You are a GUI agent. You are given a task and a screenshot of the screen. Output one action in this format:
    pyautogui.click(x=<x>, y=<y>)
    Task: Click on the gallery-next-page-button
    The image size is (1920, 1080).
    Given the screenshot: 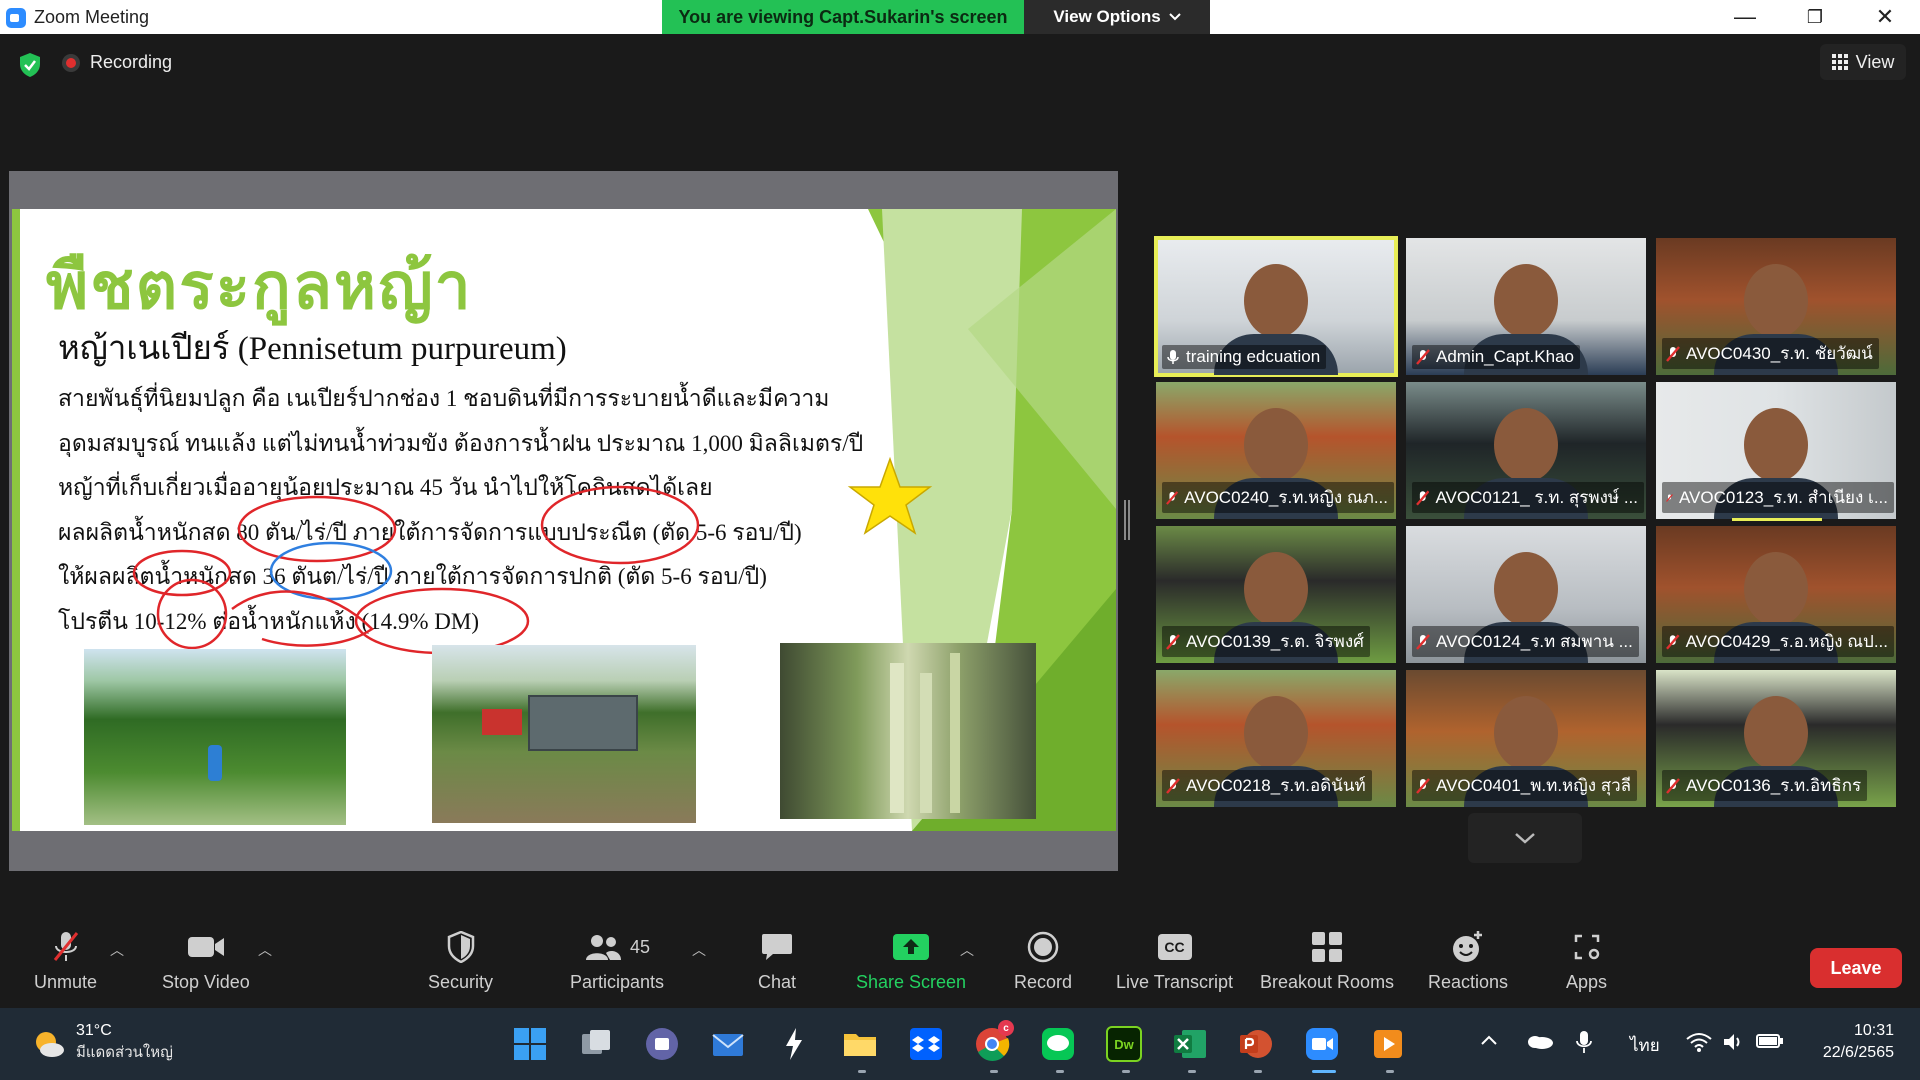 What is the action you would take?
    pyautogui.click(x=1525, y=838)
    